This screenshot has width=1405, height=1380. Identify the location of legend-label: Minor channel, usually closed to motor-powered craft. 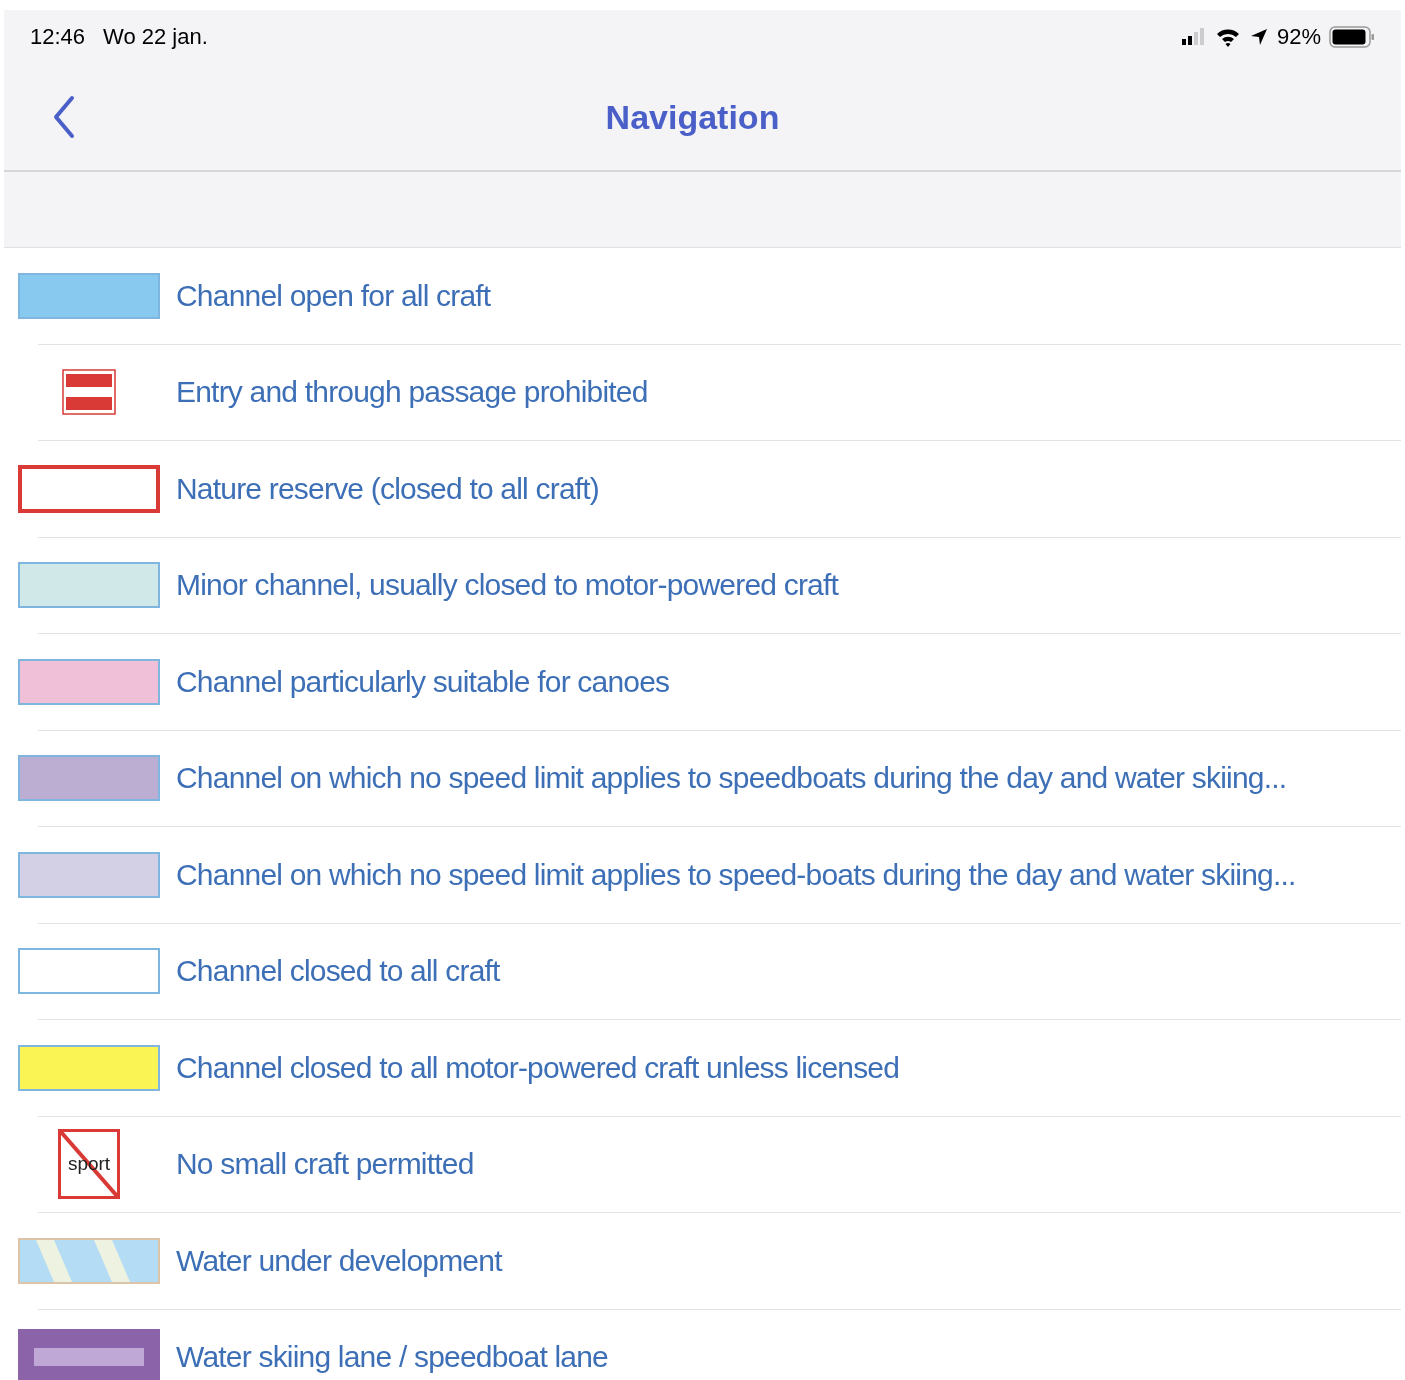
(507, 585).